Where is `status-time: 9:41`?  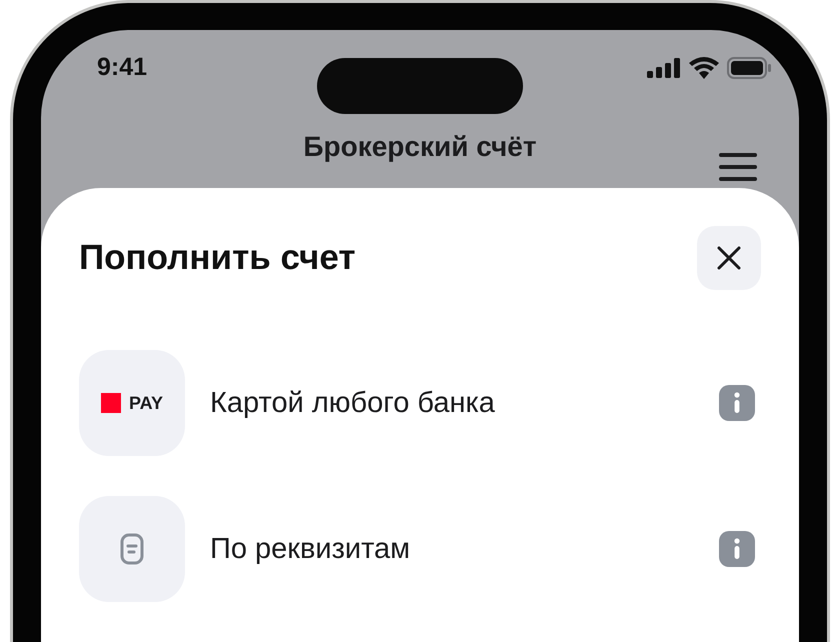 status-time: 9:41 is located at coordinates (122, 67).